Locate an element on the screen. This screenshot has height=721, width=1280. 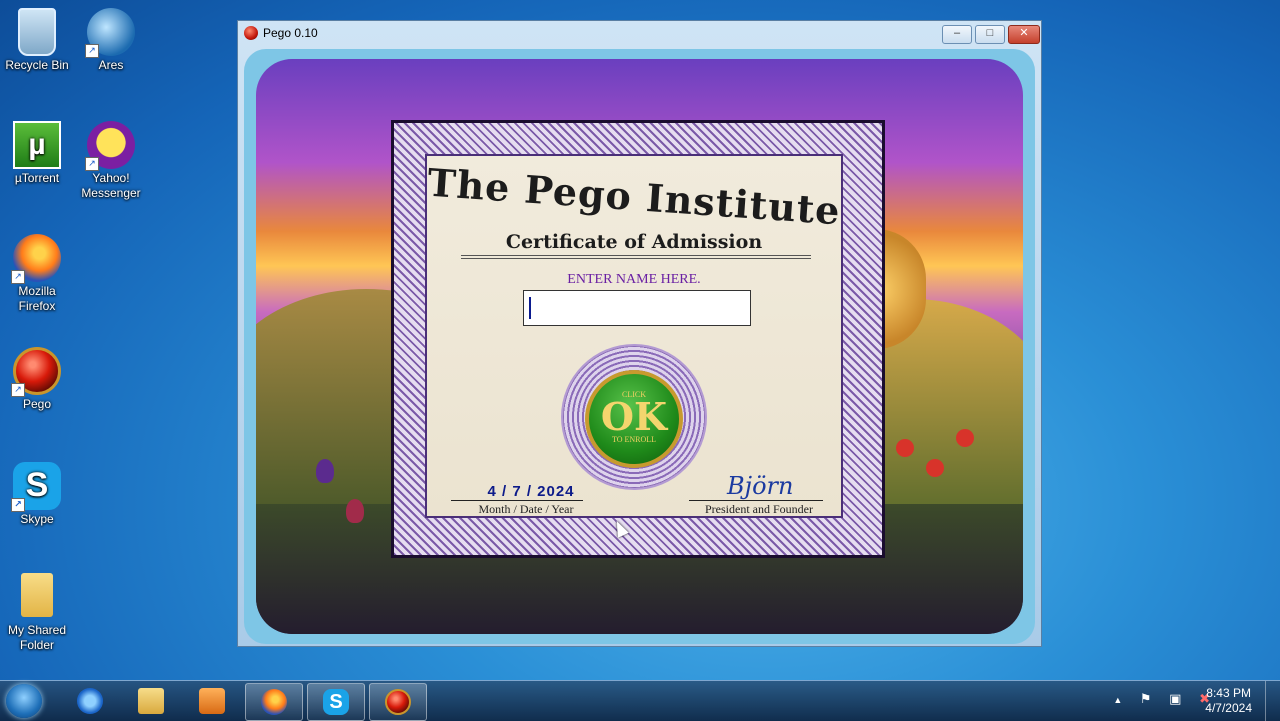
maximize-button: □ is located at coordinates (990, 34).